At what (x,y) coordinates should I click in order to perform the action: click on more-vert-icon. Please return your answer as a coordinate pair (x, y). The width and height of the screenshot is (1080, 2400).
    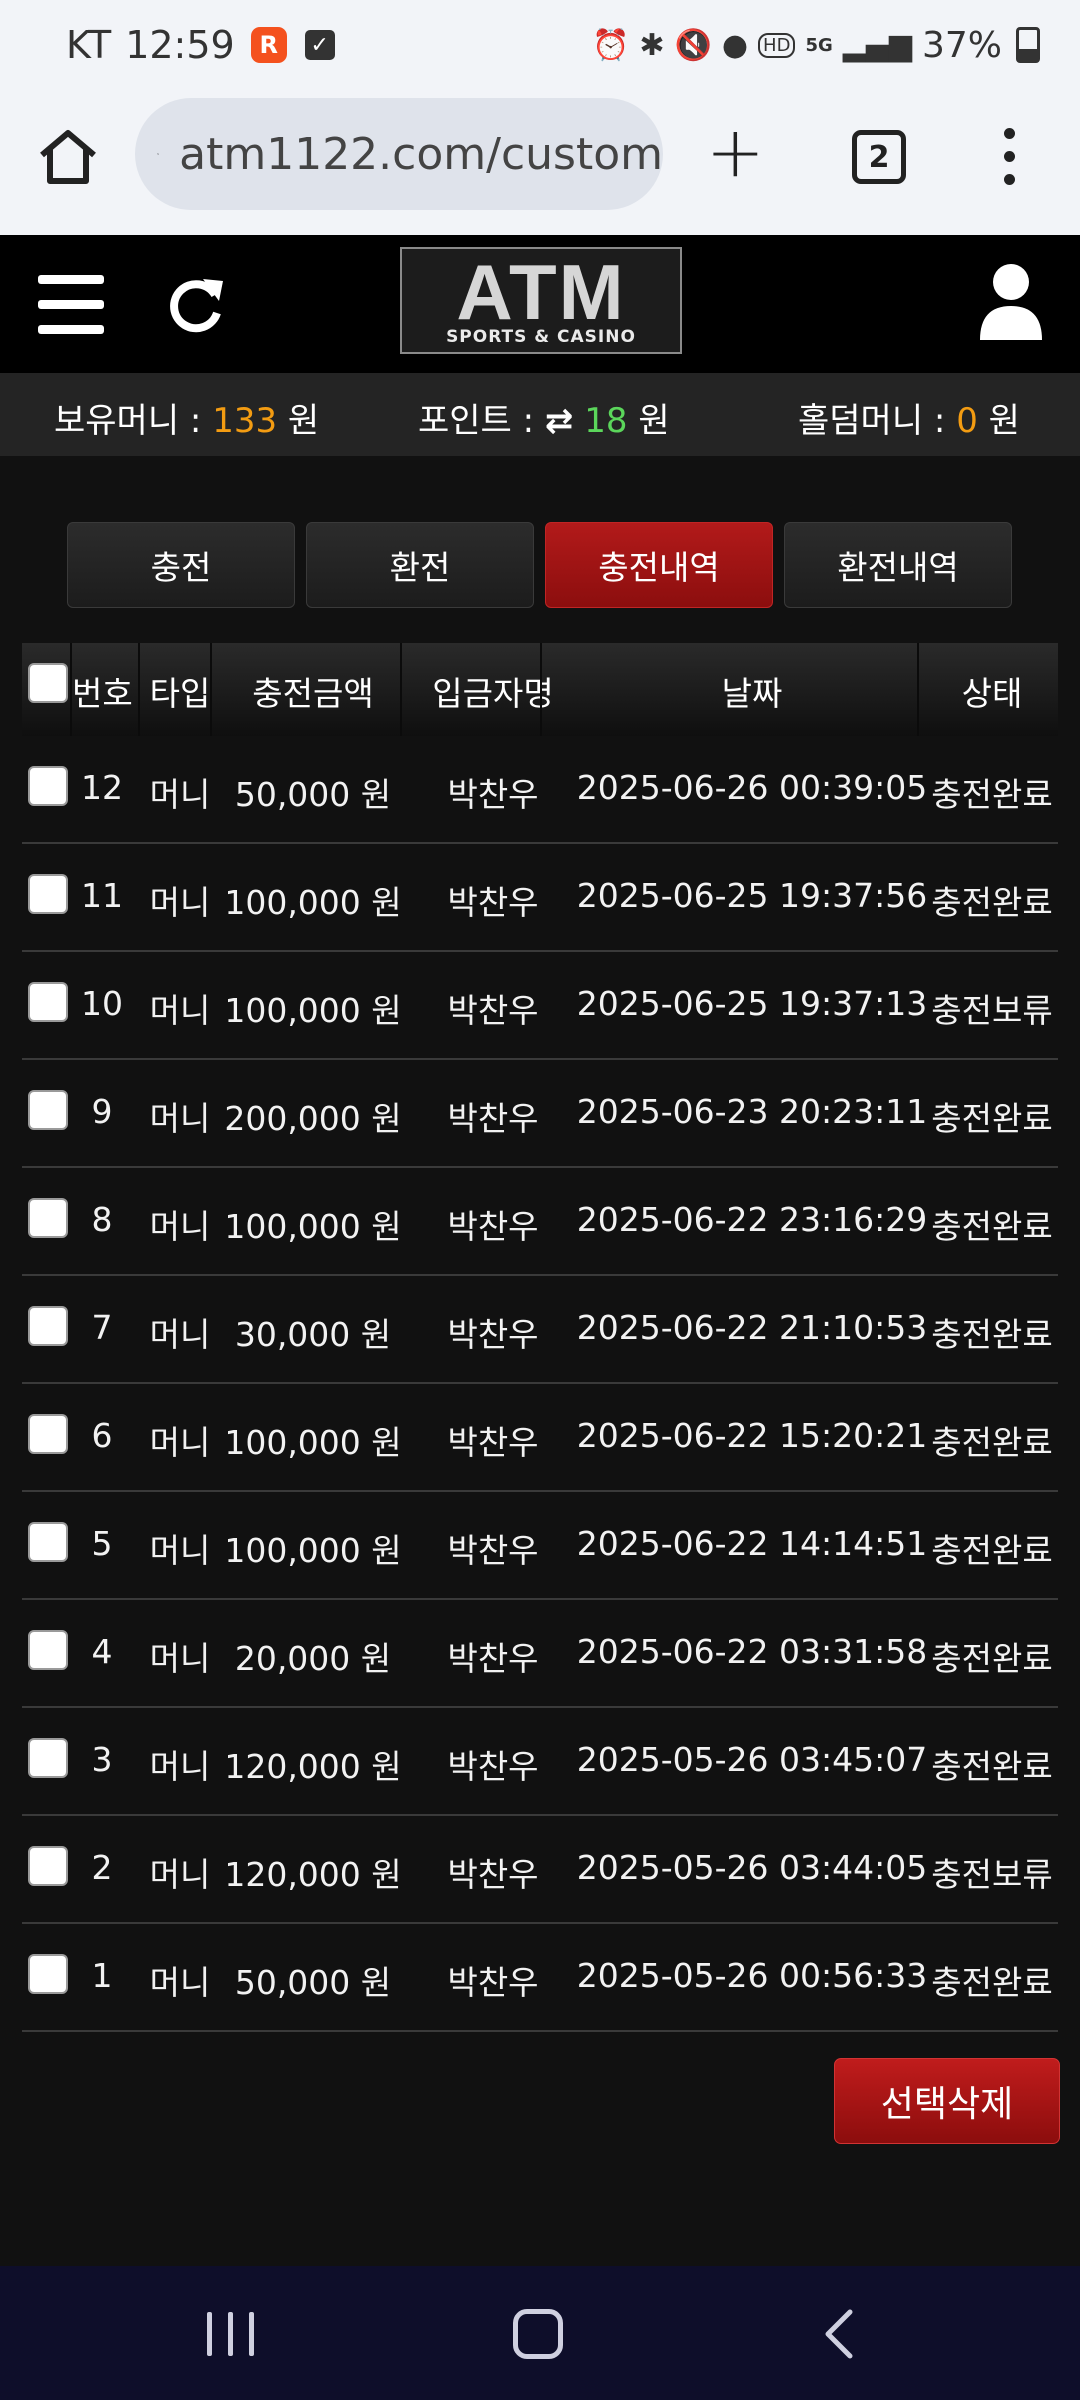
    Looking at the image, I should click on (1011, 162).